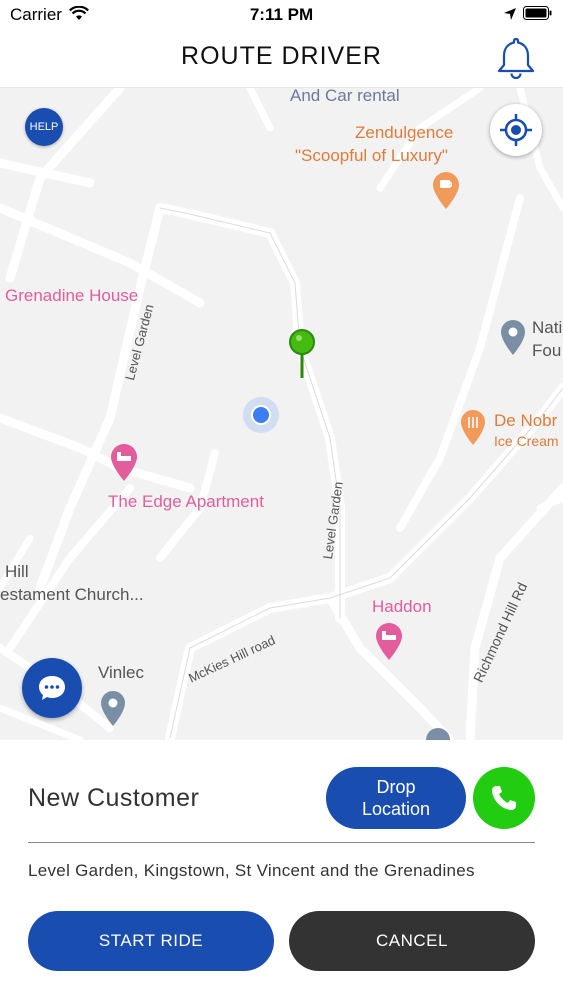 This screenshot has height=1000, width=563. Describe the element at coordinates (547, 327) in the screenshot. I see `map-label-nati: Nati` at that location.